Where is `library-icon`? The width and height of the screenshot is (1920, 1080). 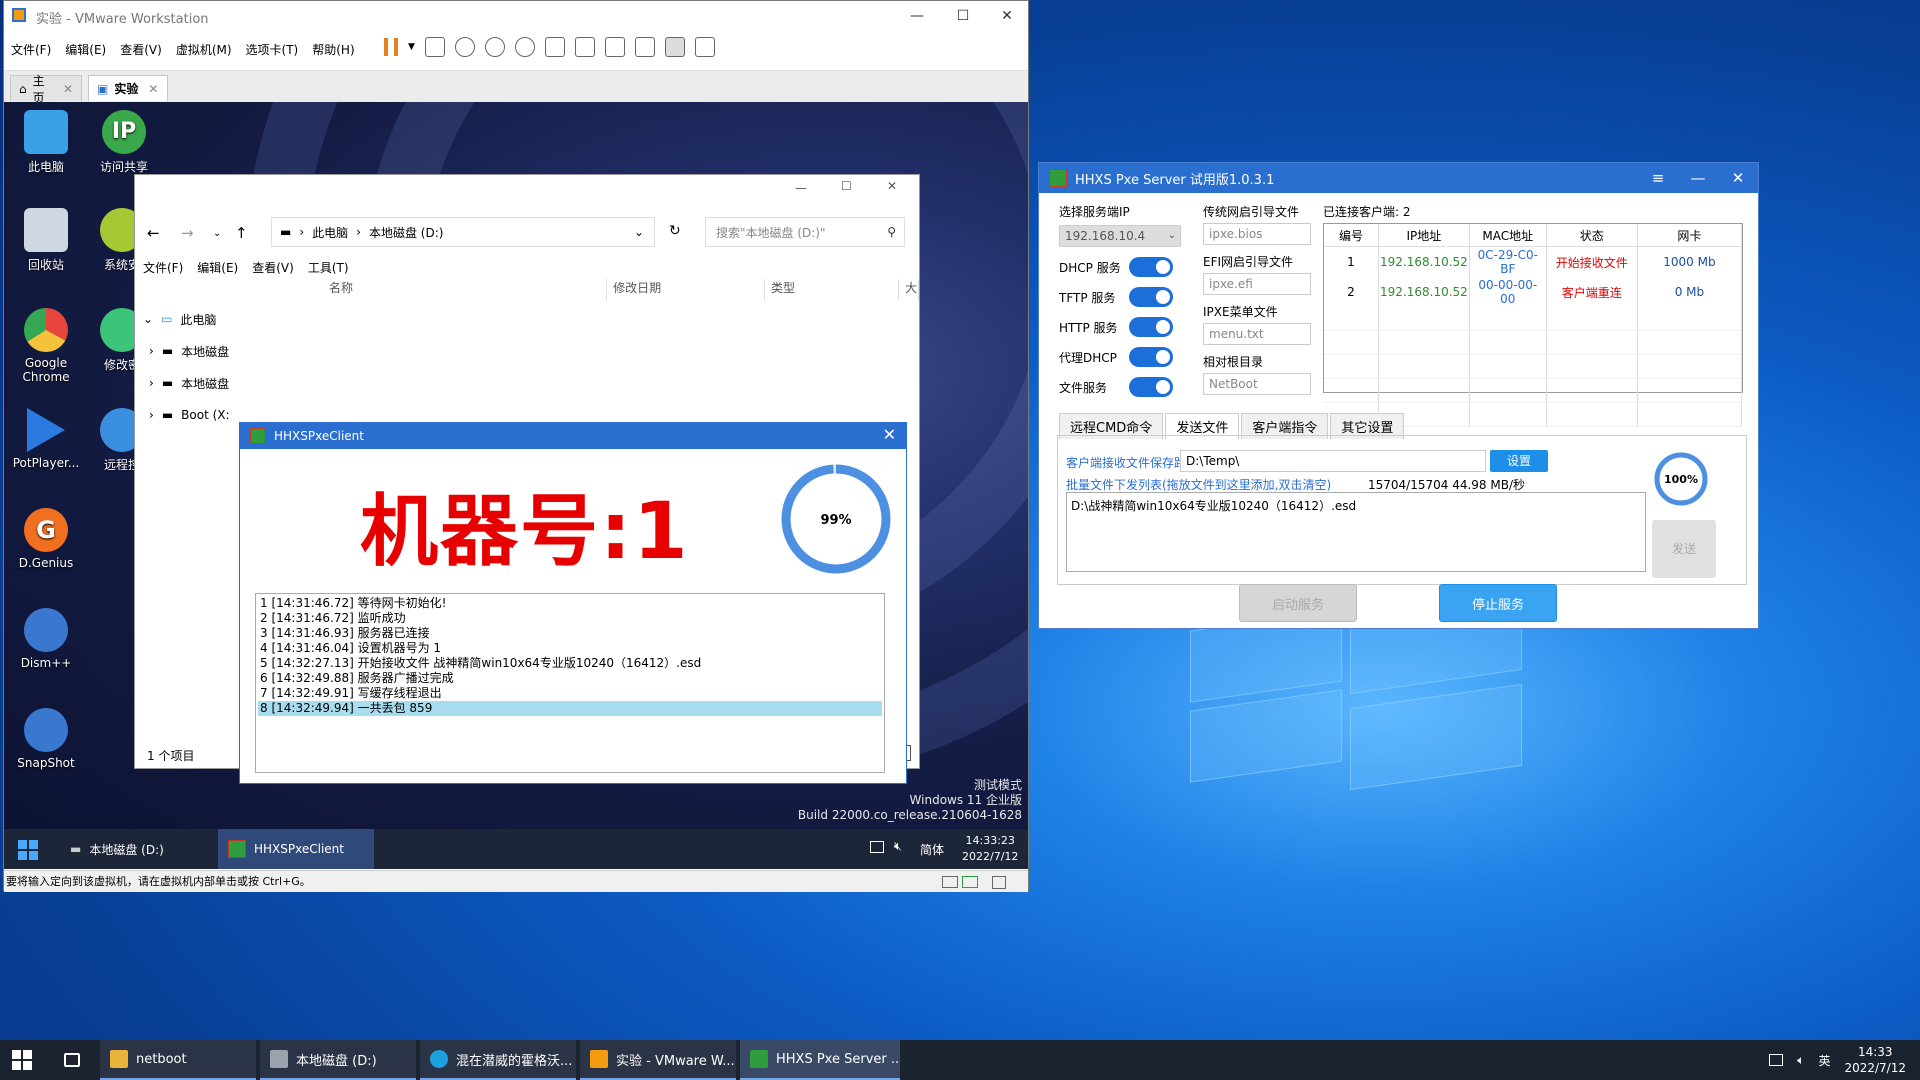
library-icon is located at coordinates (554, 47).